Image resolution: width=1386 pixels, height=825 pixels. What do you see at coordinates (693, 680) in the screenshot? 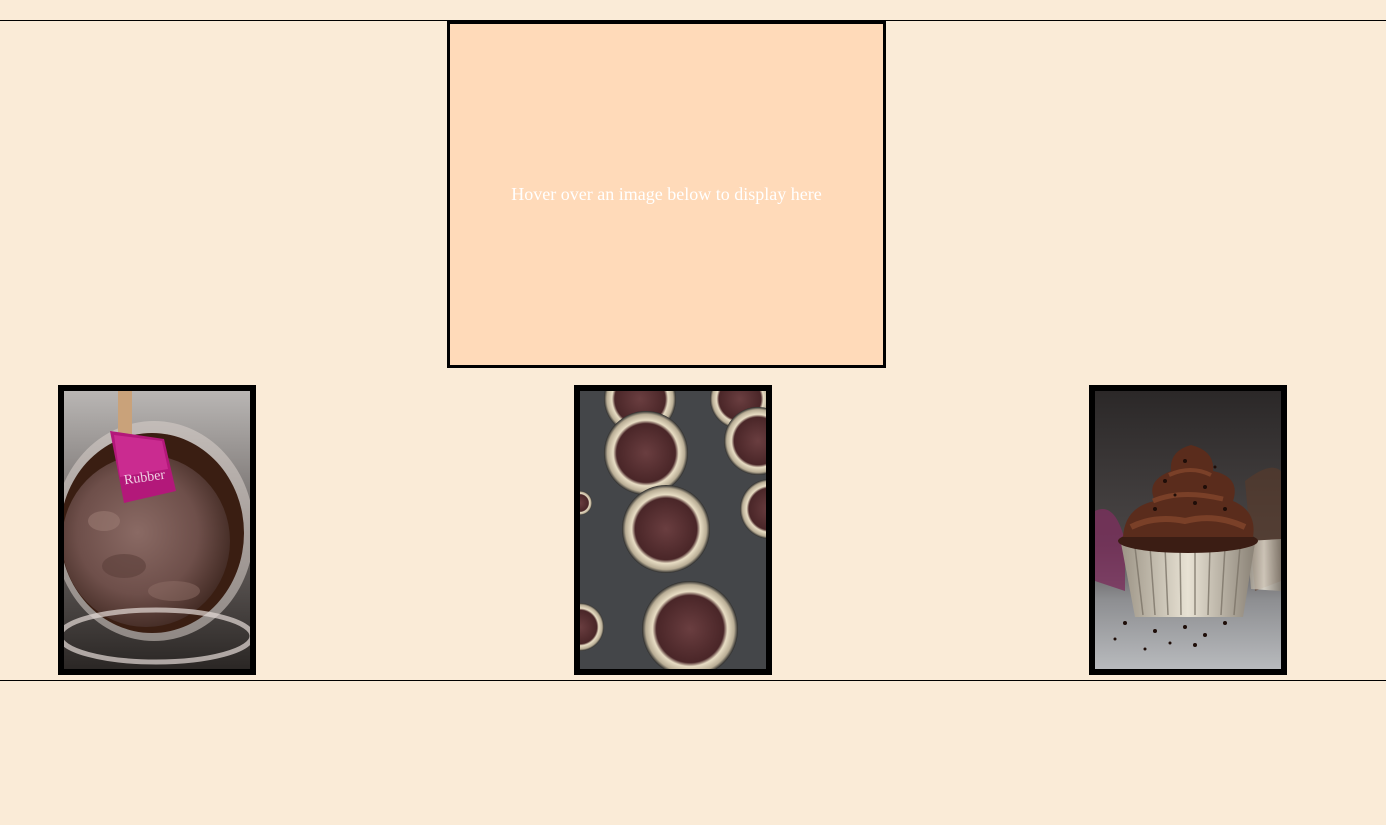
I see `bottom-divider` at bounding box center [693, 680].